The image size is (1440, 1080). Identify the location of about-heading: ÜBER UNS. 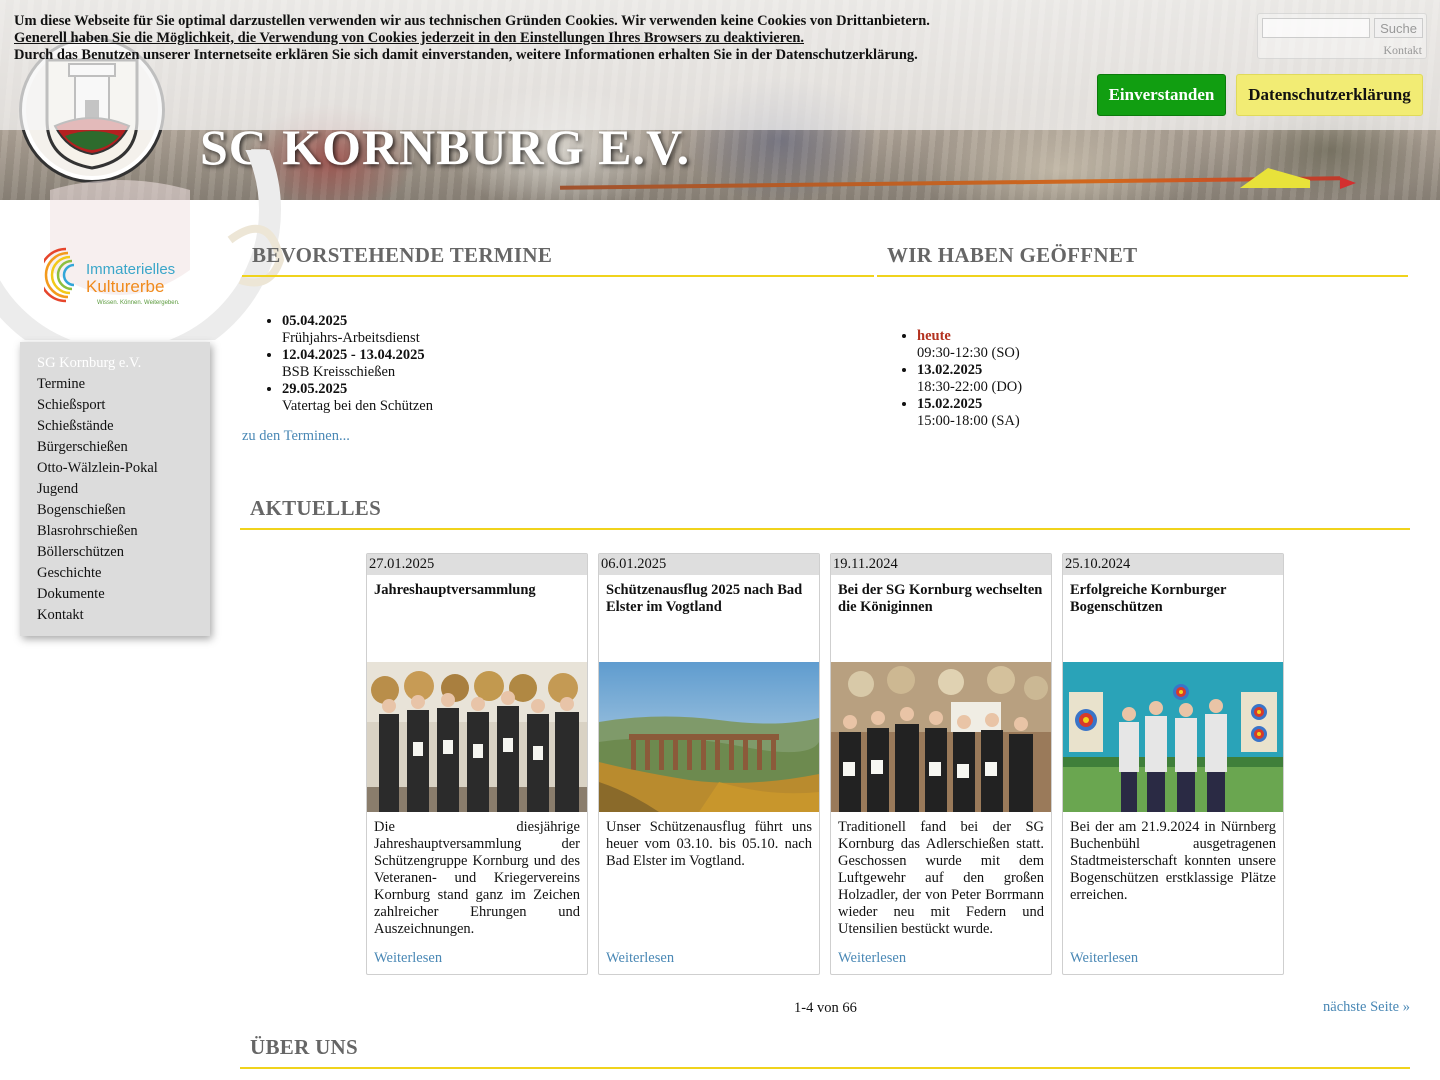
(825, 1052).